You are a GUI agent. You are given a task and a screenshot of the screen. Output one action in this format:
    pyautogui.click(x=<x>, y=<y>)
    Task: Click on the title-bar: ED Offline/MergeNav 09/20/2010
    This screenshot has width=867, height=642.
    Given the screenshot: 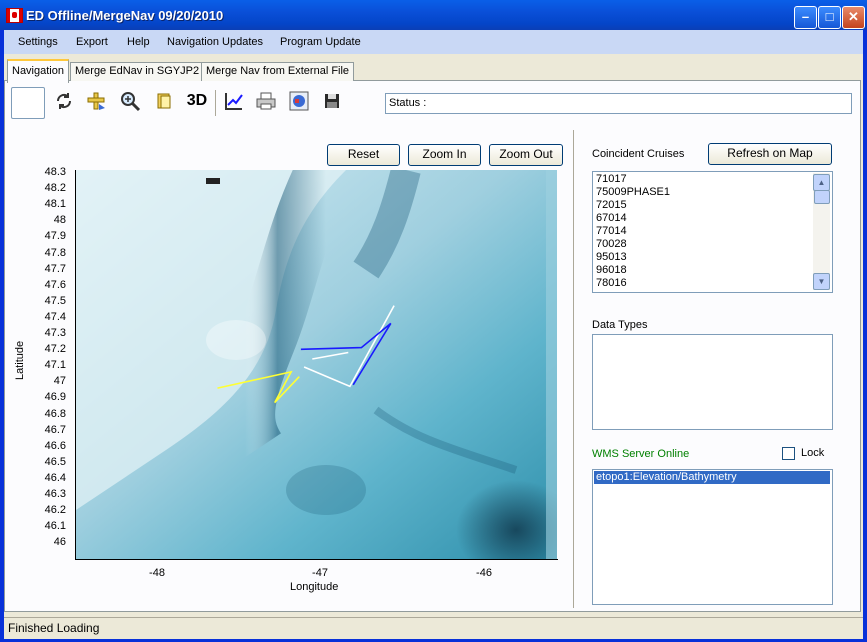 What is the action you would take?
    pyautogui.click(x=433, y=15)
    